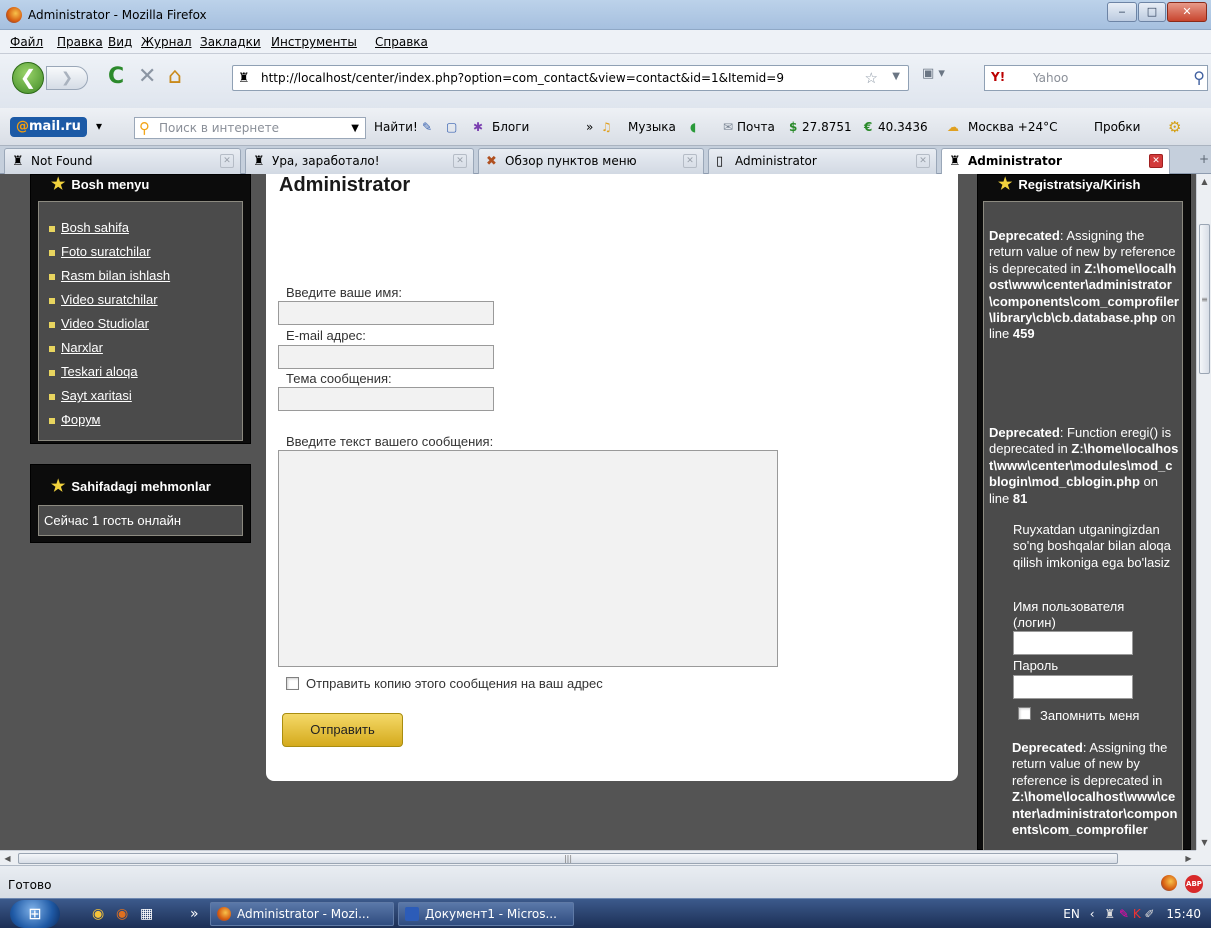 This screenshot has width=1211, height=928. What do you see at coordinates (1152, 12) in the screenshot?
I see `maximize-button: □` at bounding box center [1152, 12].